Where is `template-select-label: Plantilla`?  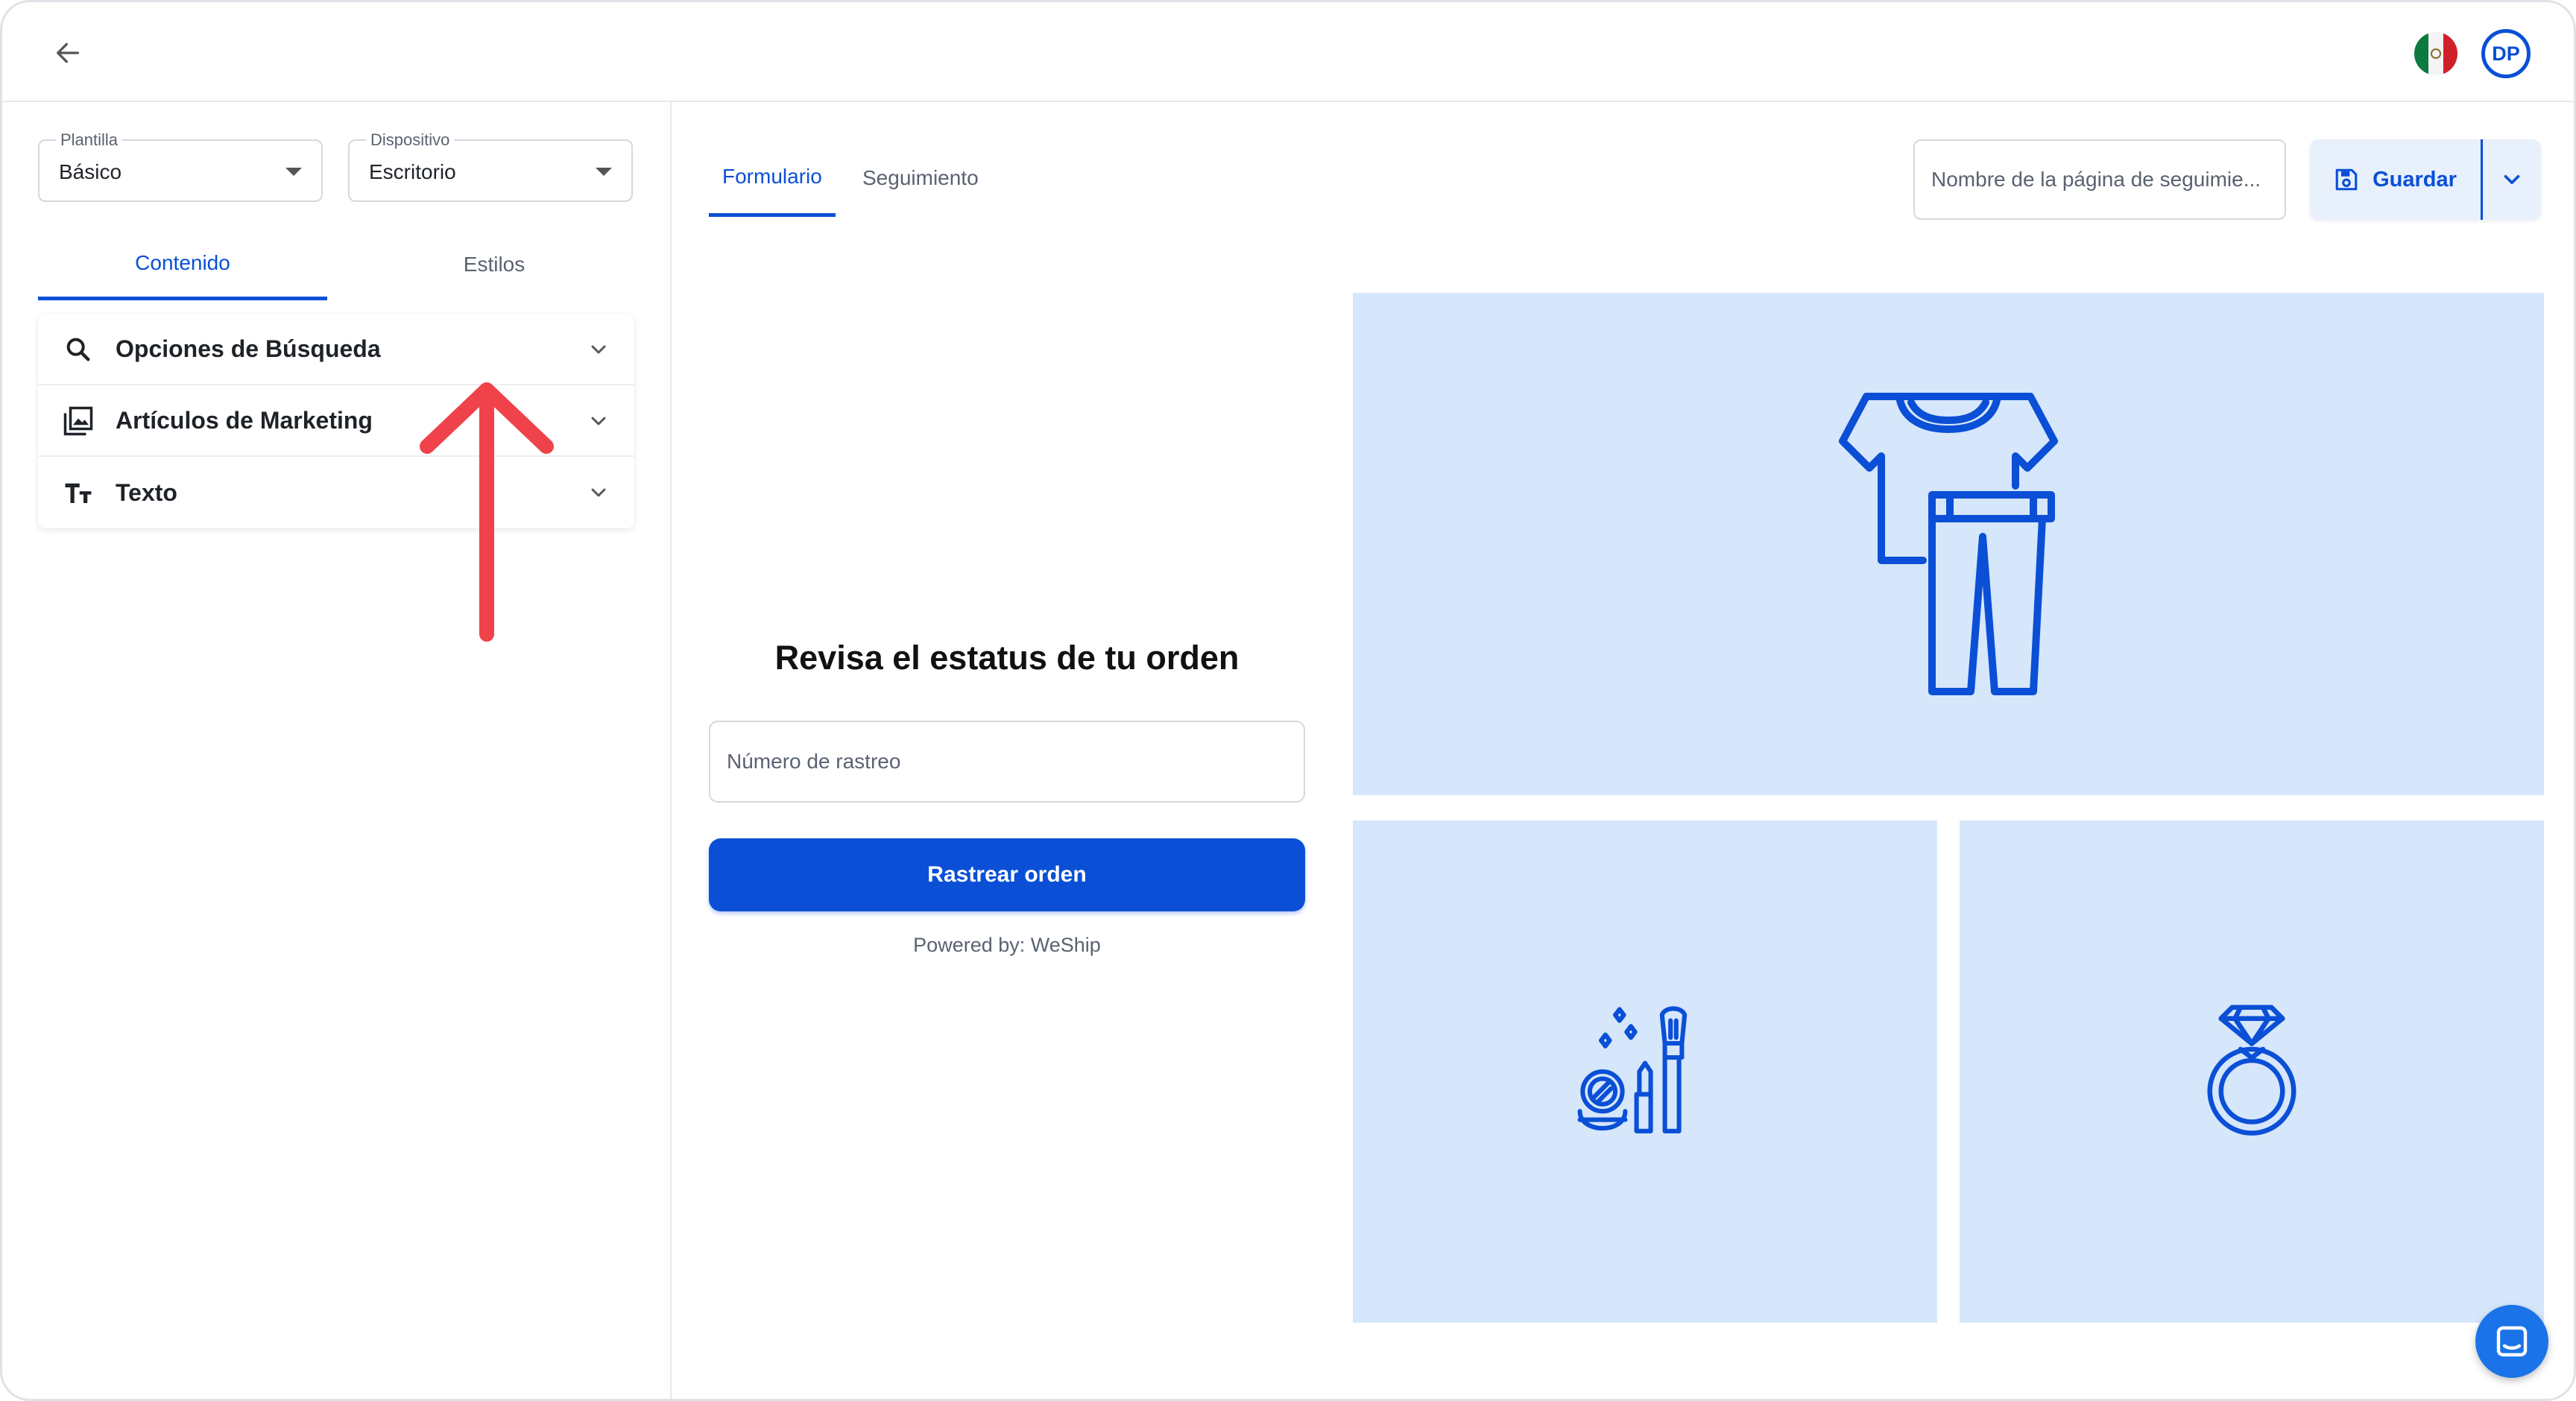 template-select-label: Plantilla is located at coordinates (89, 140).